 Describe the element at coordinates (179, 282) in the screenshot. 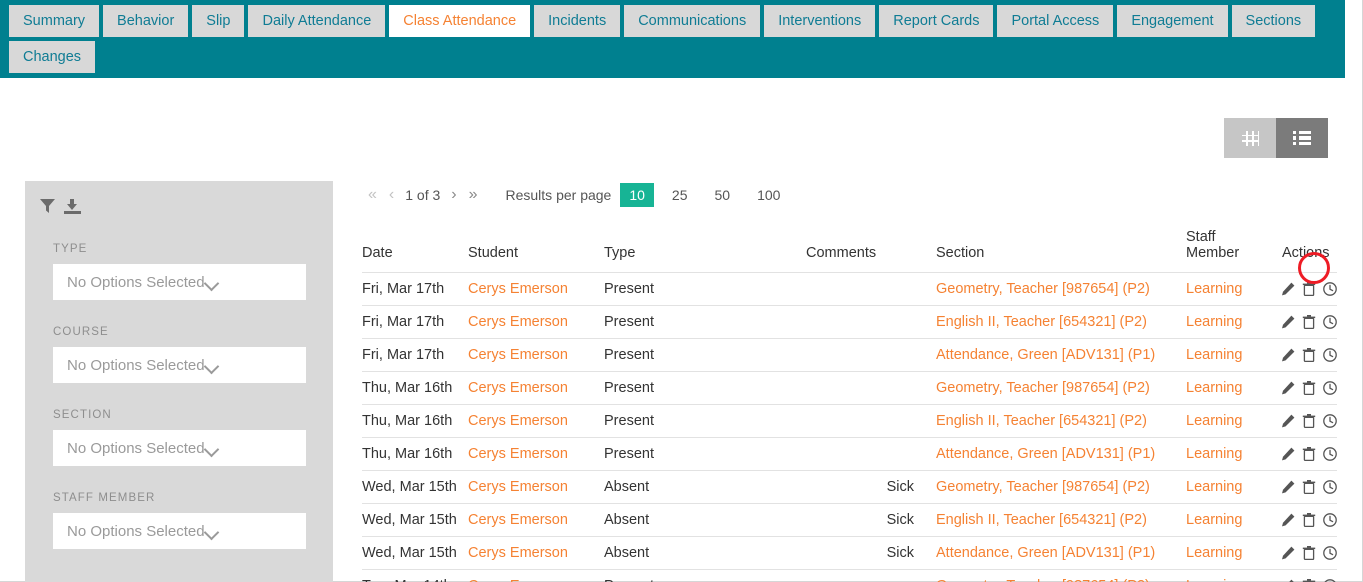

I see `filter-select-type: No Options Selected` at that location.